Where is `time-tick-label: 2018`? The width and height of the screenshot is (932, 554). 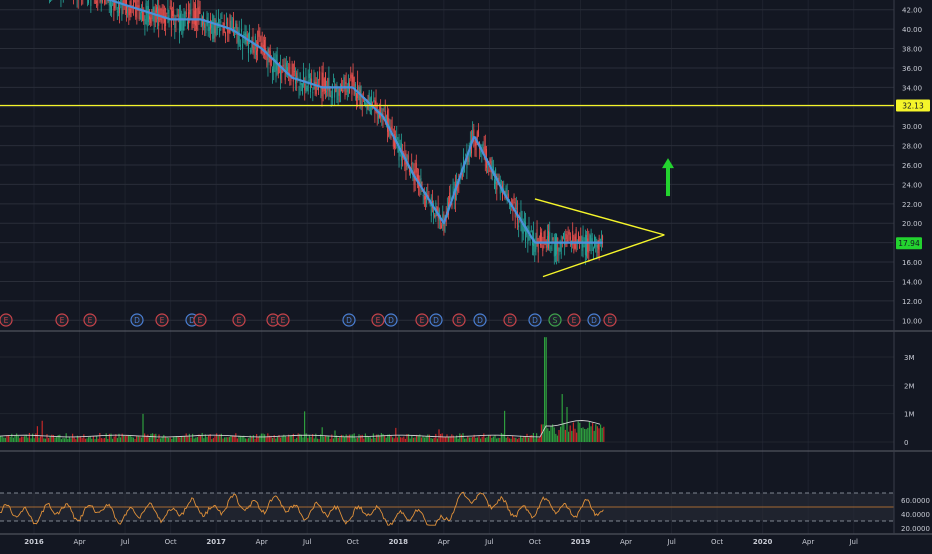 time-tick-label: 2018 is located at coordinates (399, 542).